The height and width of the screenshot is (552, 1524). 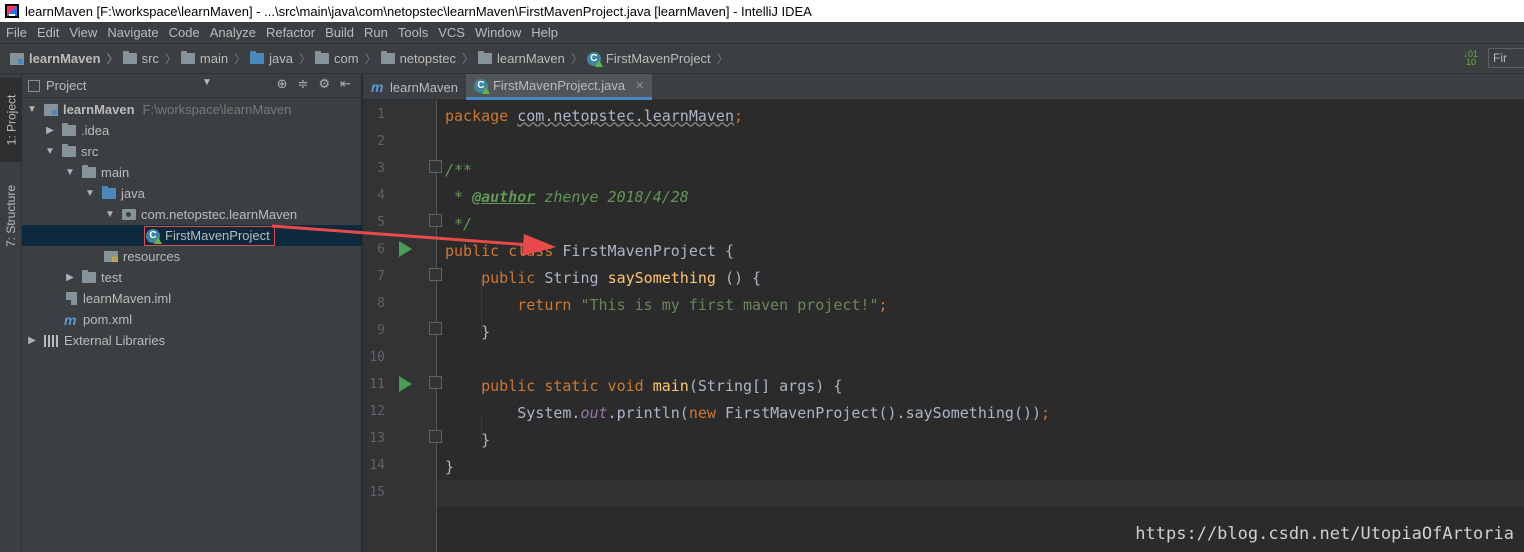 What do you see at coordinates (192, 214) in the screenshot?
I see `tree-item-package: ▼ com.netopstec.learnMaven` at bounding box center [192, 214].